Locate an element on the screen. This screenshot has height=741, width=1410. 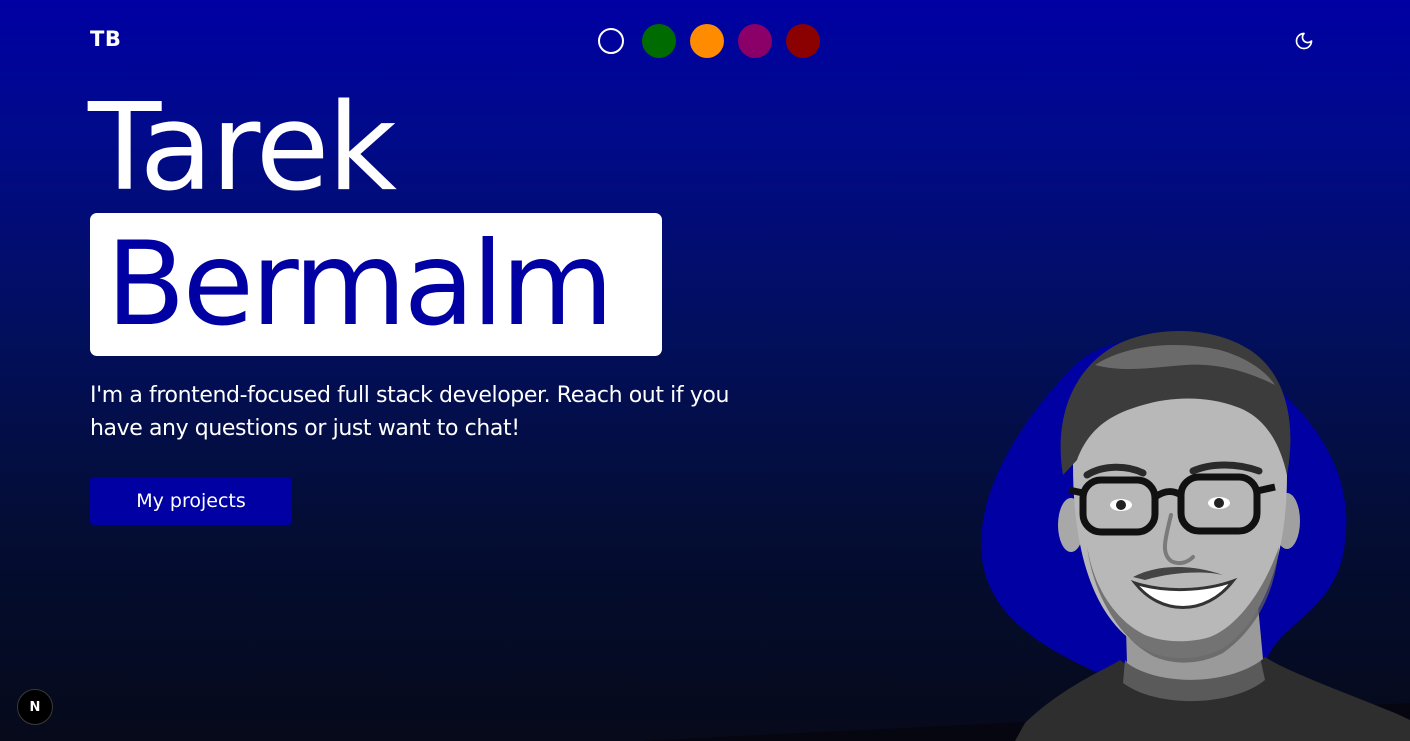
swatch-green is located at coordinates (659, 41).